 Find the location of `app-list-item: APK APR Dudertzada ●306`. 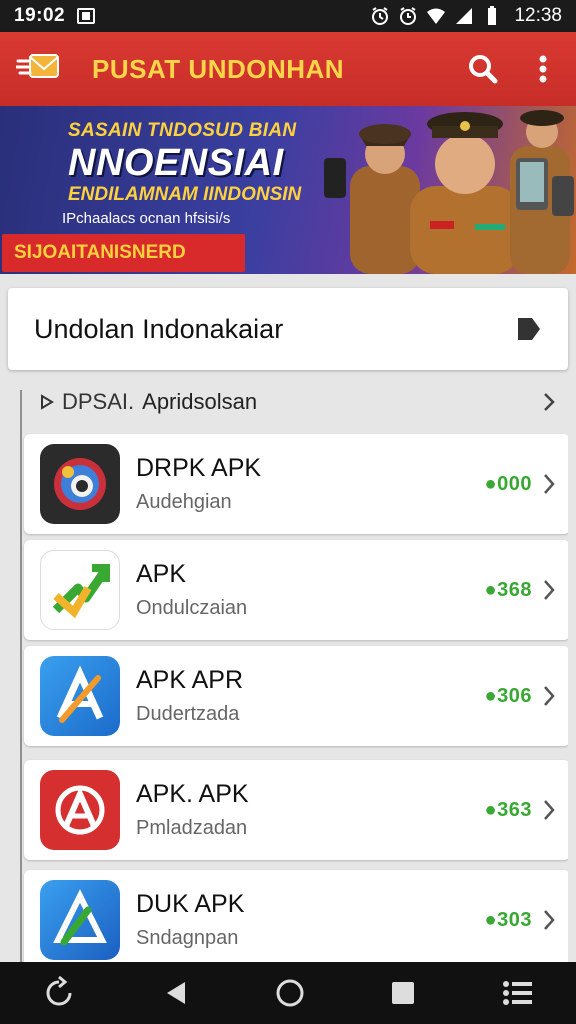

app-list-item: APK APR Dudertzada ●306 is located at coordinates (296, 696).